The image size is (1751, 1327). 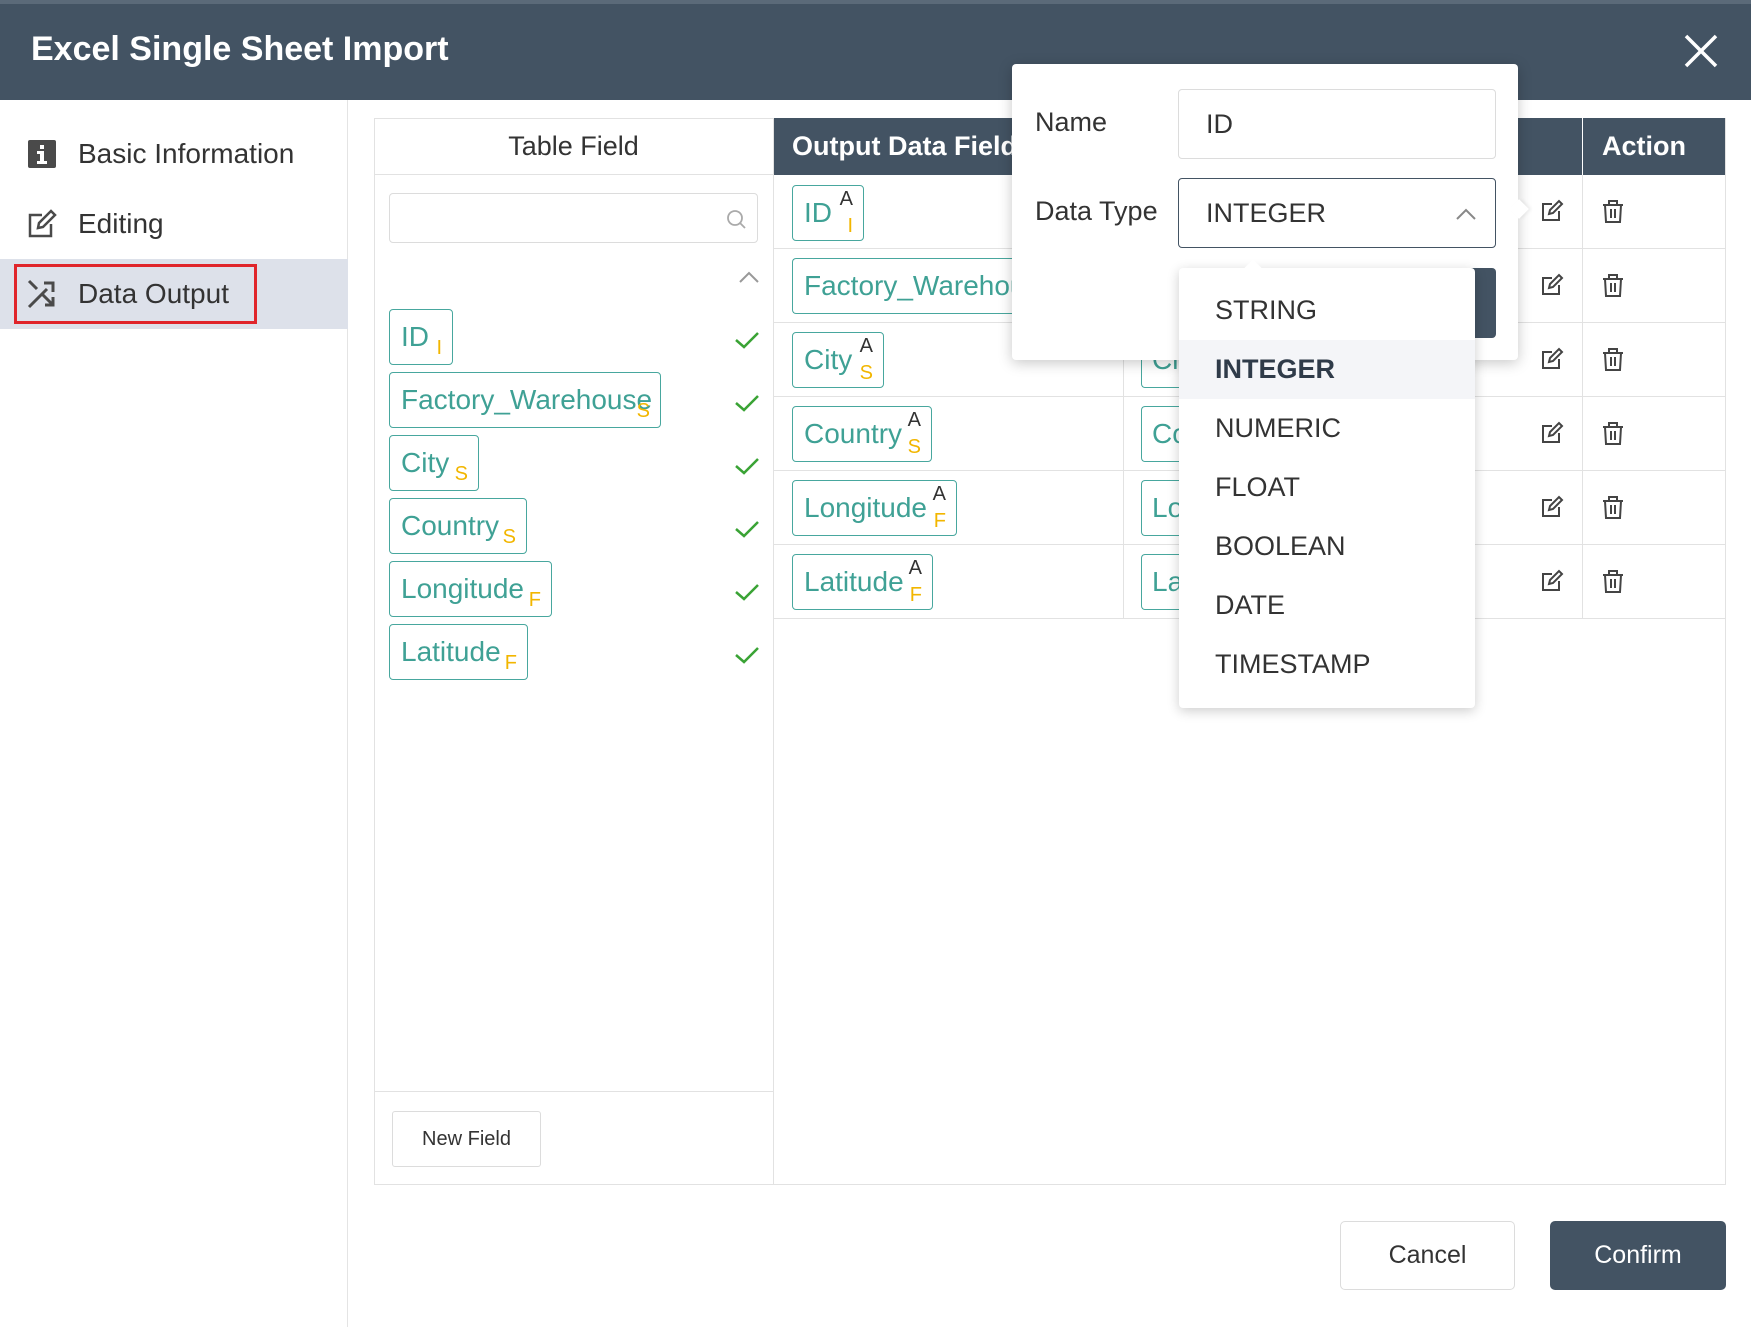 I want to click on output-field-chip: Longitude A F, so click(x=874, y=508).